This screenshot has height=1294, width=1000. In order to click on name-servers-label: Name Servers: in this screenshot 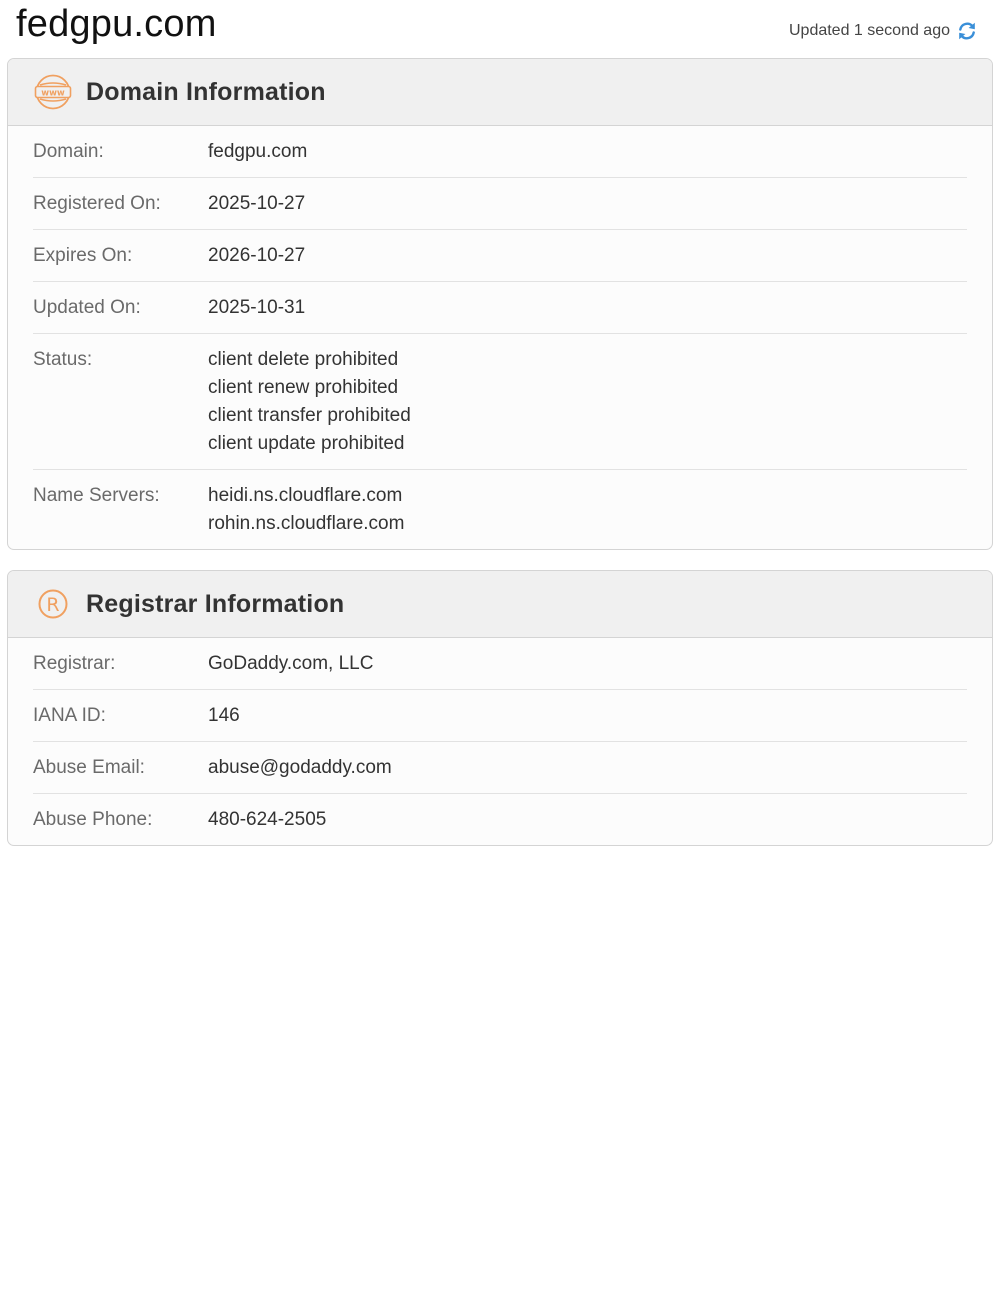, I will do `click(96, 495)`.